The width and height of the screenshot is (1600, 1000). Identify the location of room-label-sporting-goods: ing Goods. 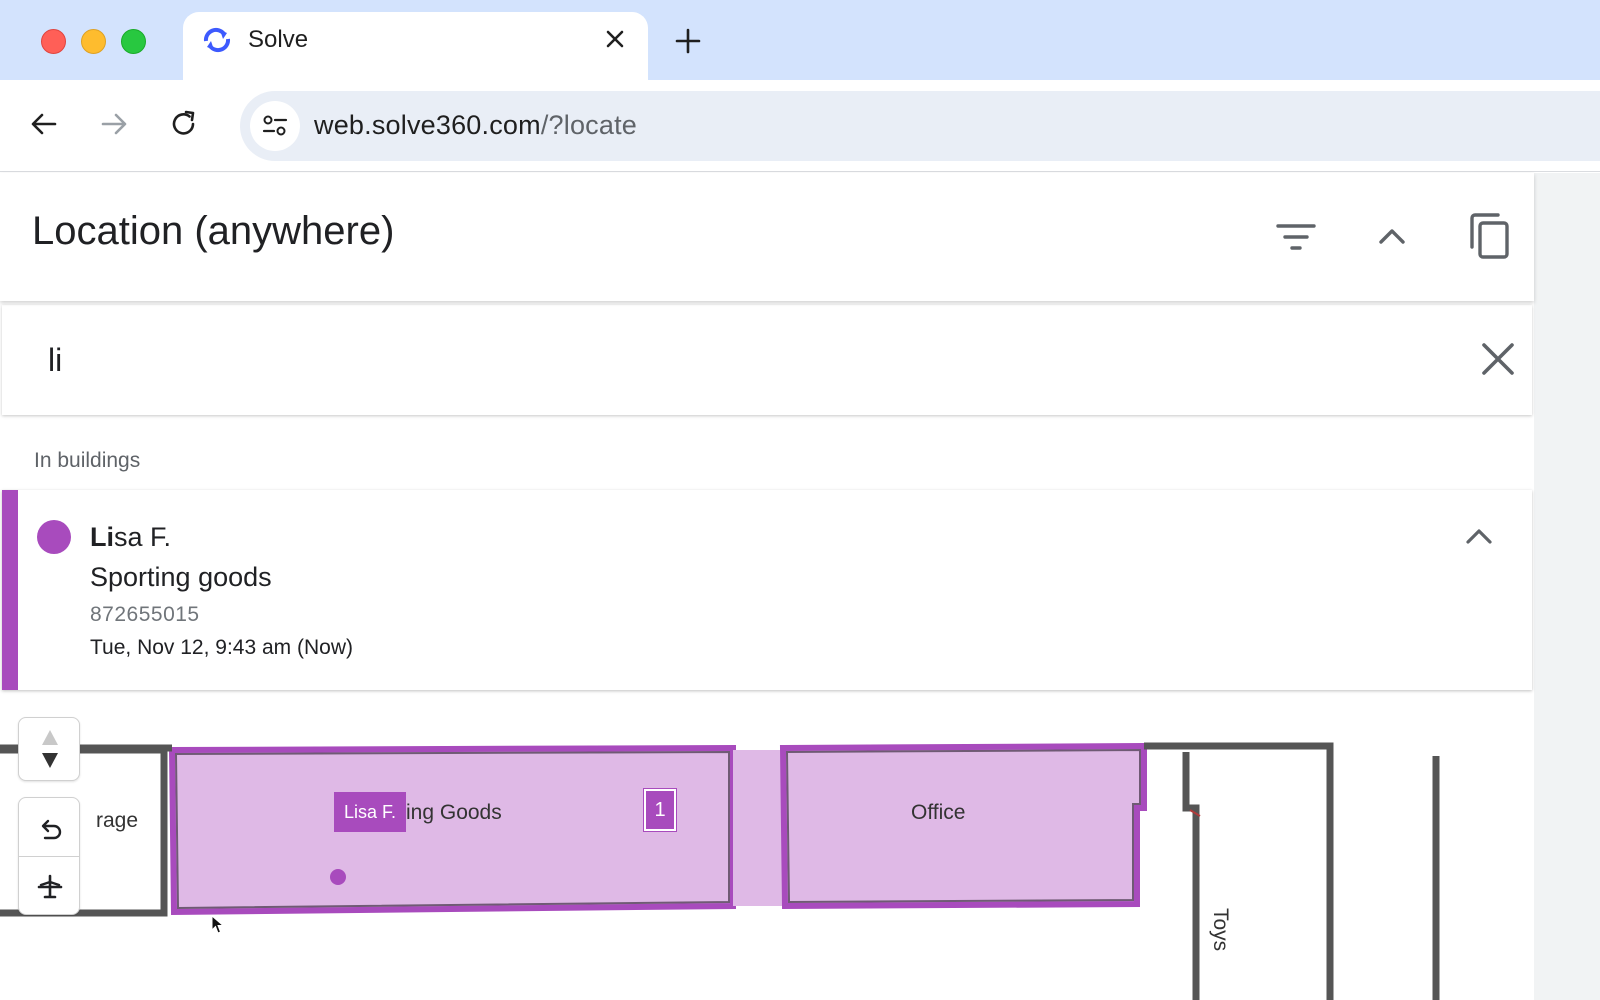
(454, 812).